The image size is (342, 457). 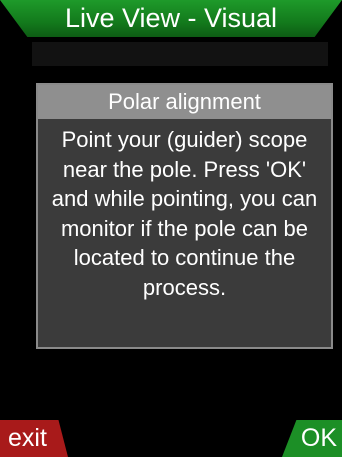 I want to click on exit-button: exit, so click(x=34, y=438).